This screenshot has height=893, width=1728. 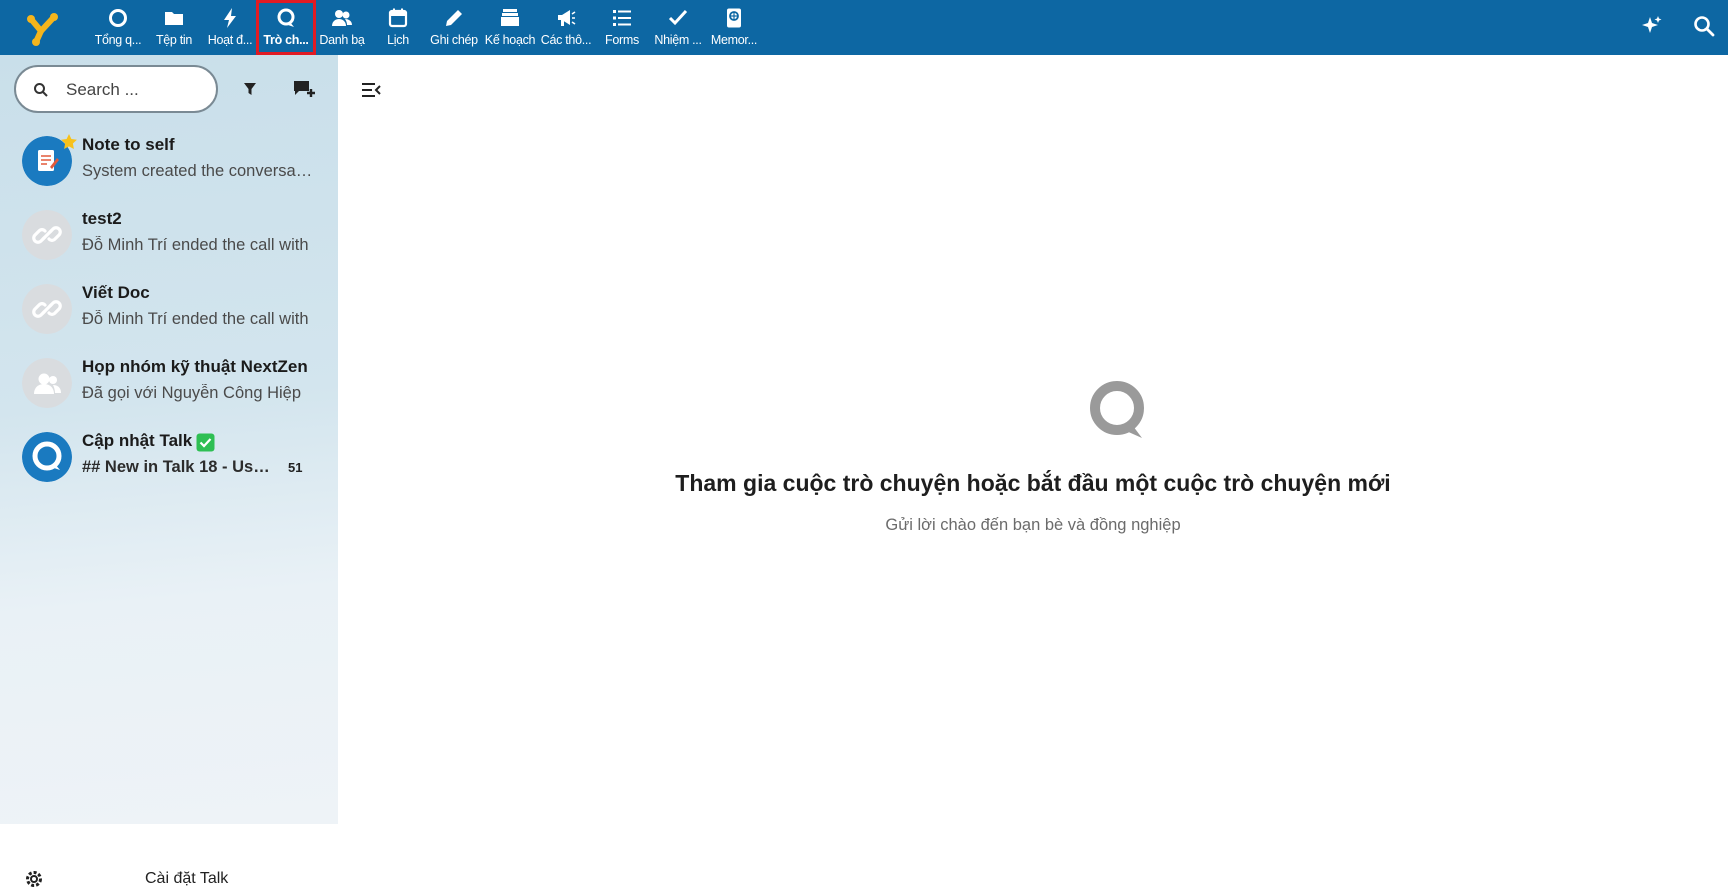 What do you see at coordinates (454, 40) in the screenshot?
I see `app-label: Ghi chép` at bounding box center [454, 40].